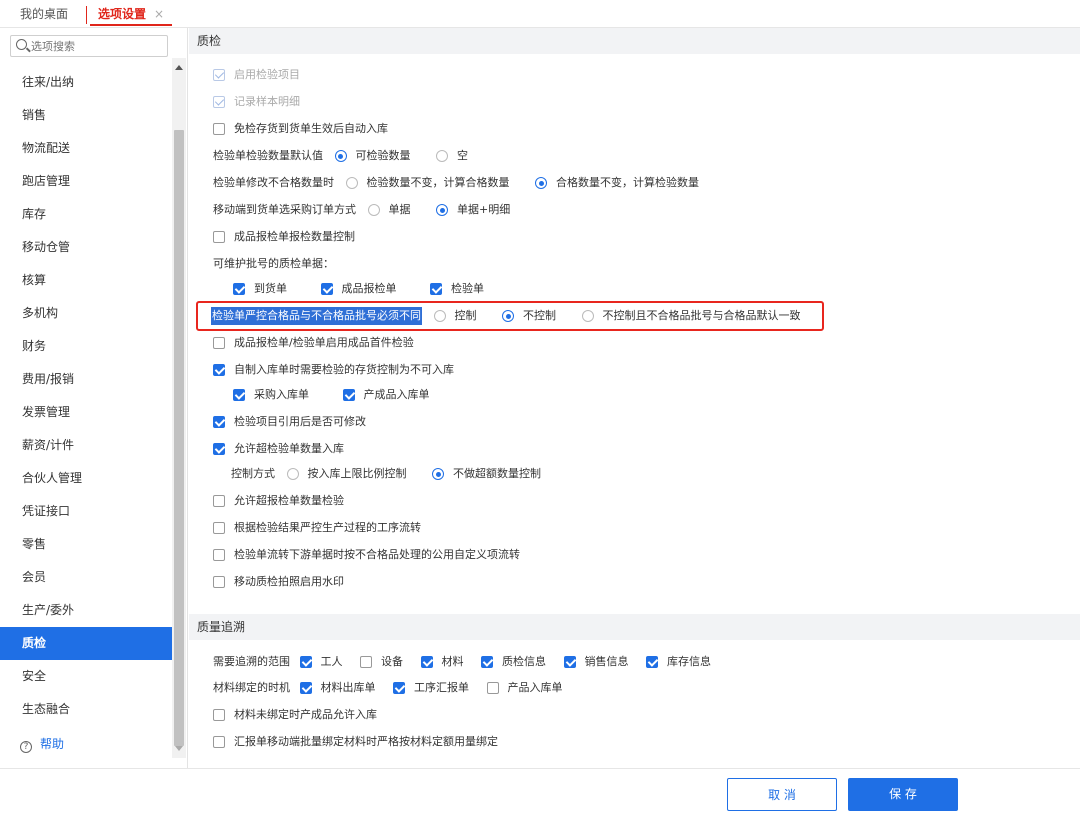  Describe the element at coordinates (442, 210) in the screenshot. I see `radio-mobile-doc-detail` at that location.